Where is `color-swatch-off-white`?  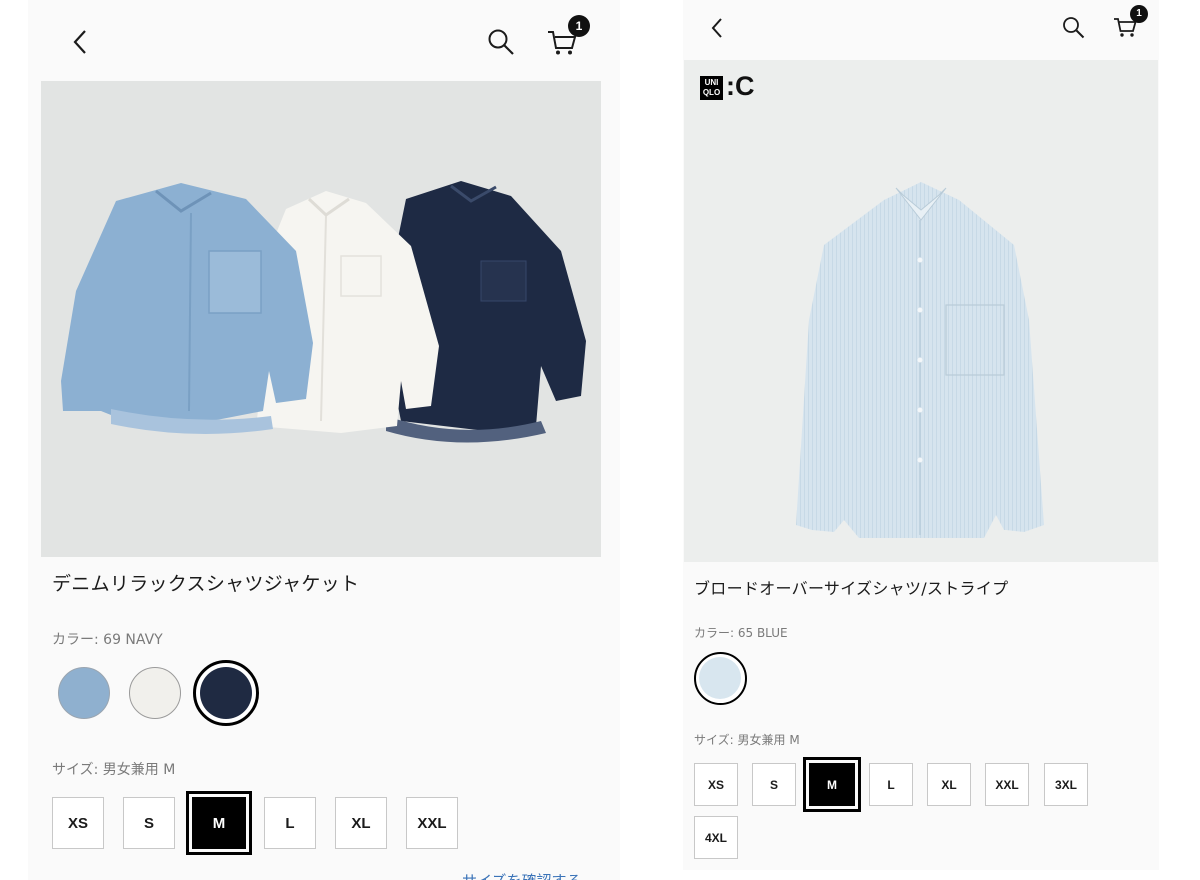 color-swatch-off-white is located at coordinates (155, 693).